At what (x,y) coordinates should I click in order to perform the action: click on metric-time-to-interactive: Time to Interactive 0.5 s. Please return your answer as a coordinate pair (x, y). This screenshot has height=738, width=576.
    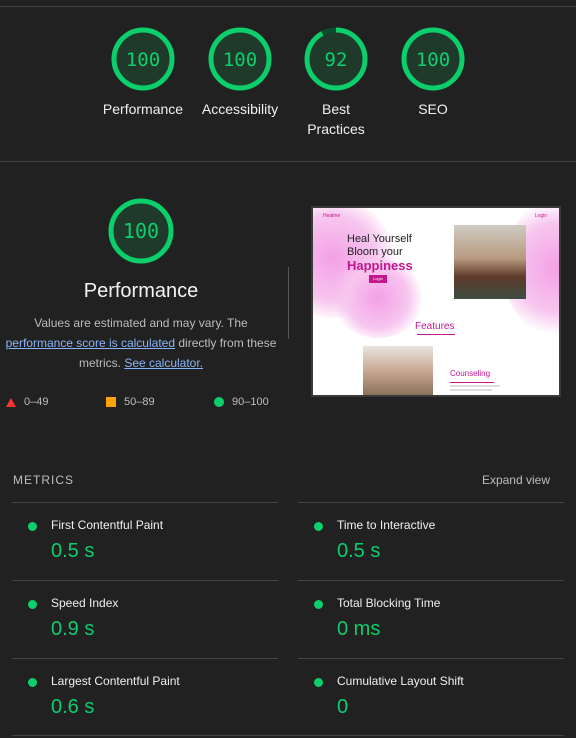
    Looking at the image, I should click on (431, 541).